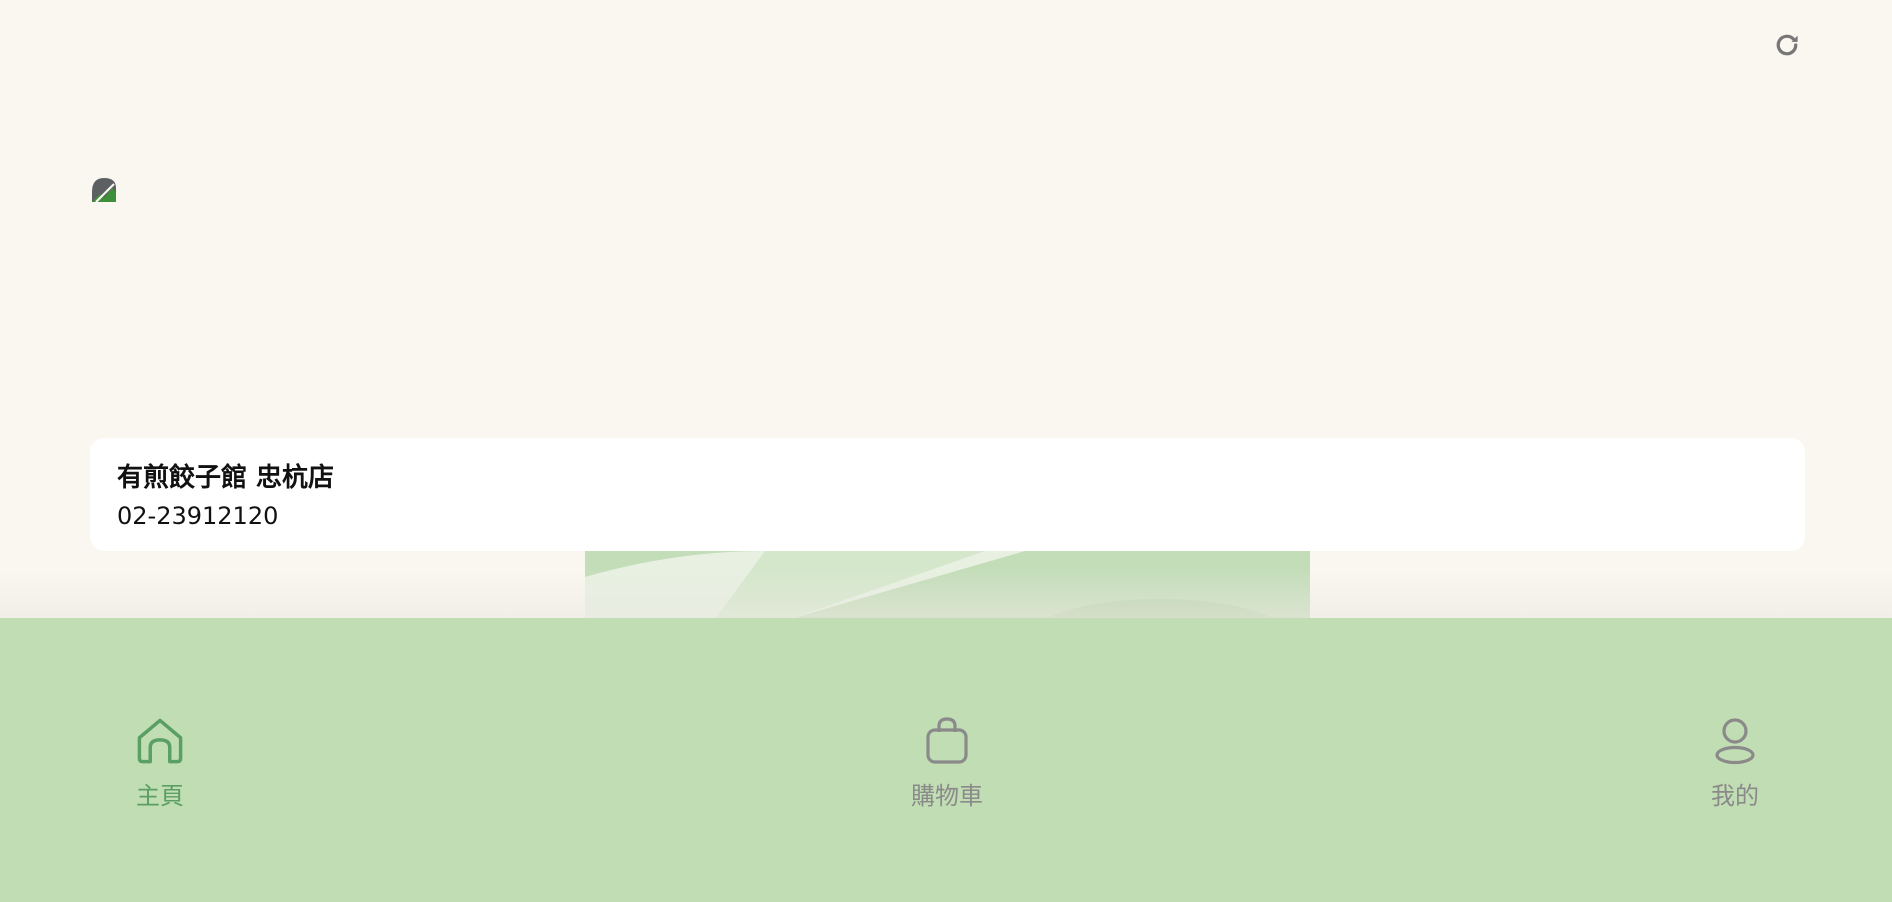  Describe the element at coordinates (1735, 796) in the screenshot. I see `nav-label-profile: 我的` at that location.